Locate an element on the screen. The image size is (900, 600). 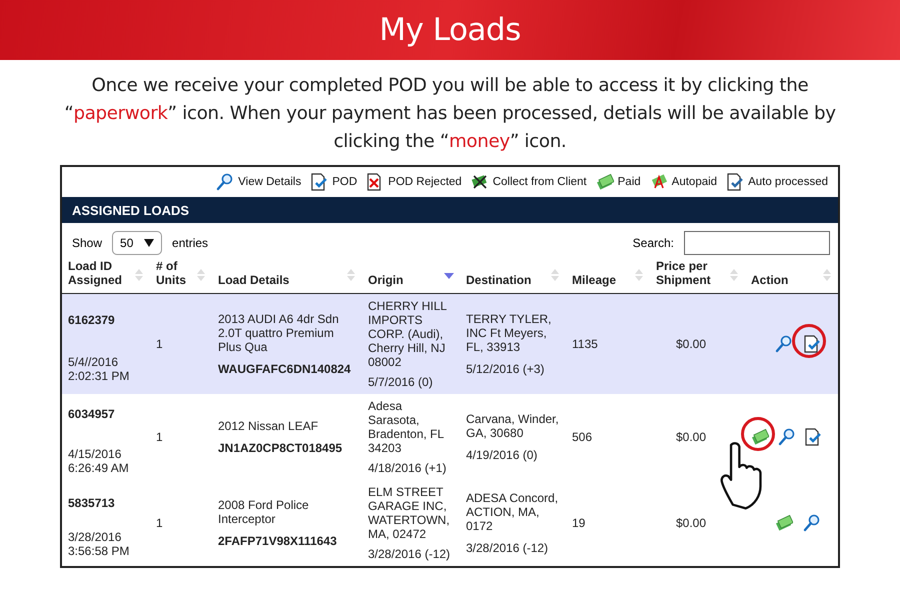
legend-label: Autopaid is located at coordinates (695, 182).